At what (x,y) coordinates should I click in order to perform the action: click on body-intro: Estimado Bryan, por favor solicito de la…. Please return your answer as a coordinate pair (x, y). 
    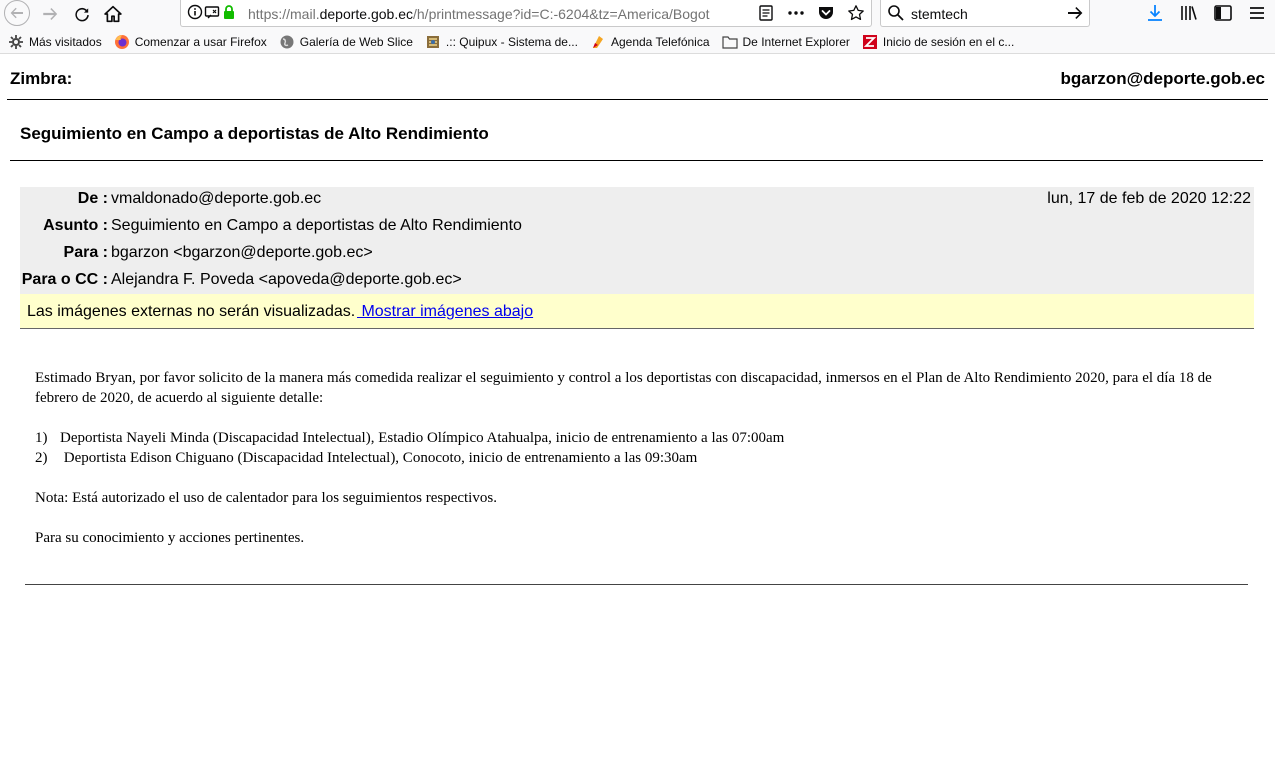
    Looking at the image, I should click on (623, 388).